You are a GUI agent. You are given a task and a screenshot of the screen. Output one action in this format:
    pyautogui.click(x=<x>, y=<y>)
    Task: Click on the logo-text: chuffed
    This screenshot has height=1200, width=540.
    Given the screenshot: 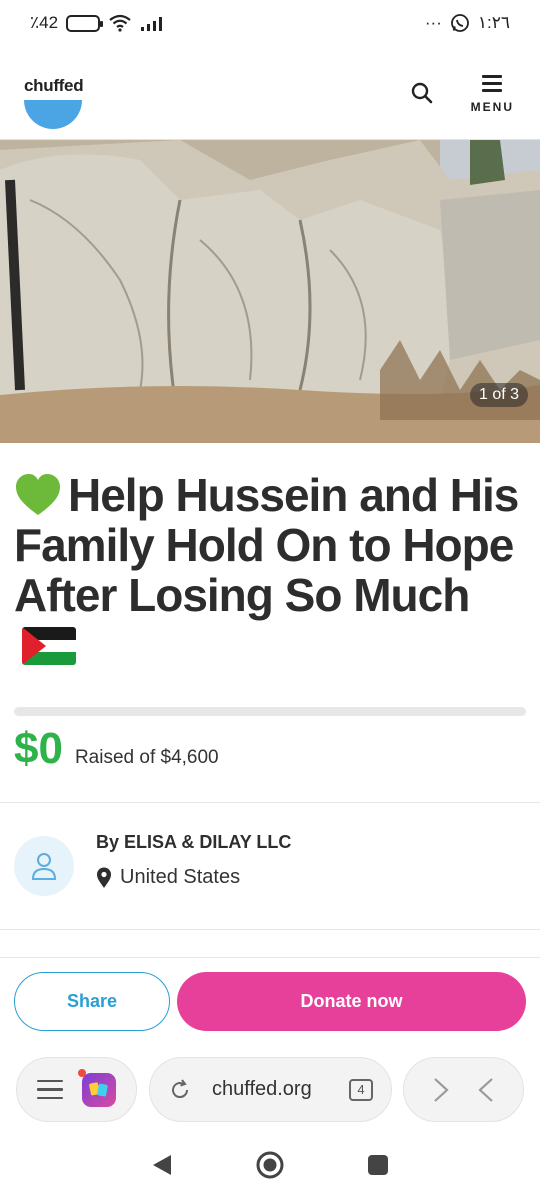 What is the action you would take?
    pyautogui.click(x=54, y=85)
    